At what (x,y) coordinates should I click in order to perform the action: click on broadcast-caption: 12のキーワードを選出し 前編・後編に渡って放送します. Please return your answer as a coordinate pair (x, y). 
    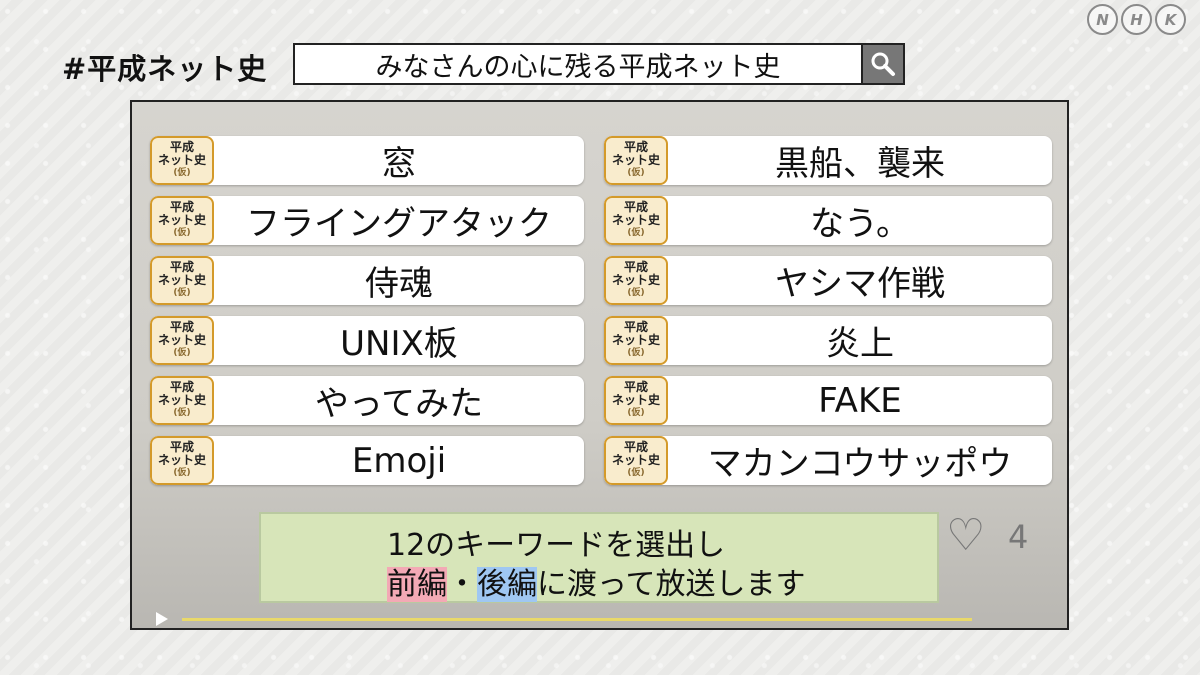
    Looking at the image, I should click on (599, 557).